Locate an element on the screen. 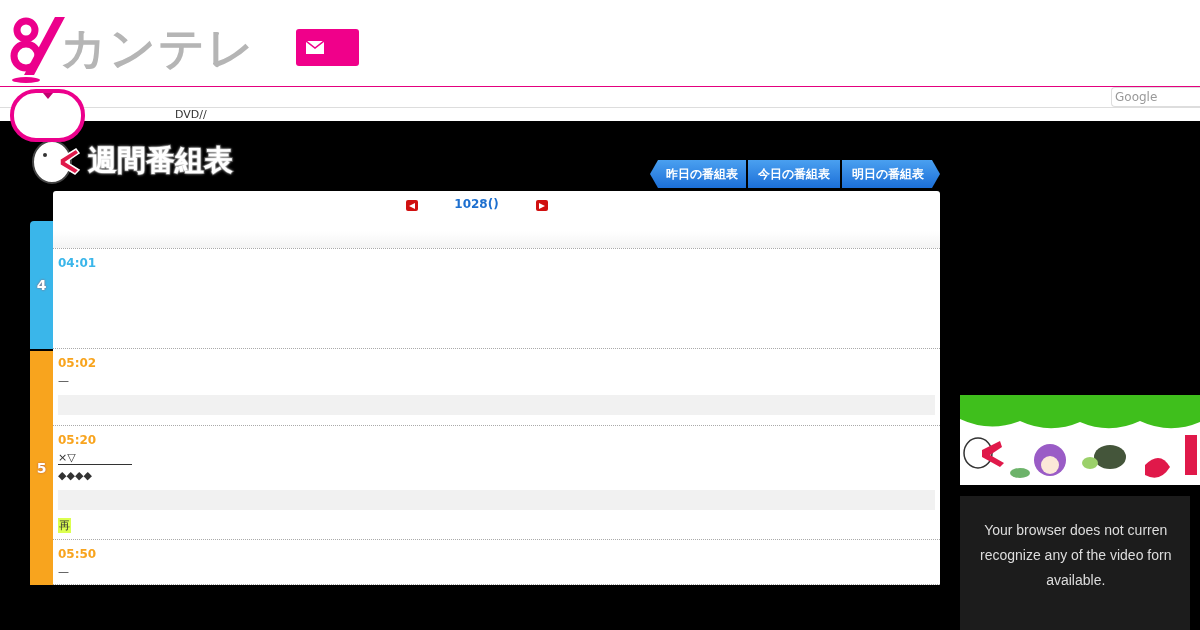 This screenshot has width=1200, height=630. right-triangle-icon is located at coordinates (541, 205).